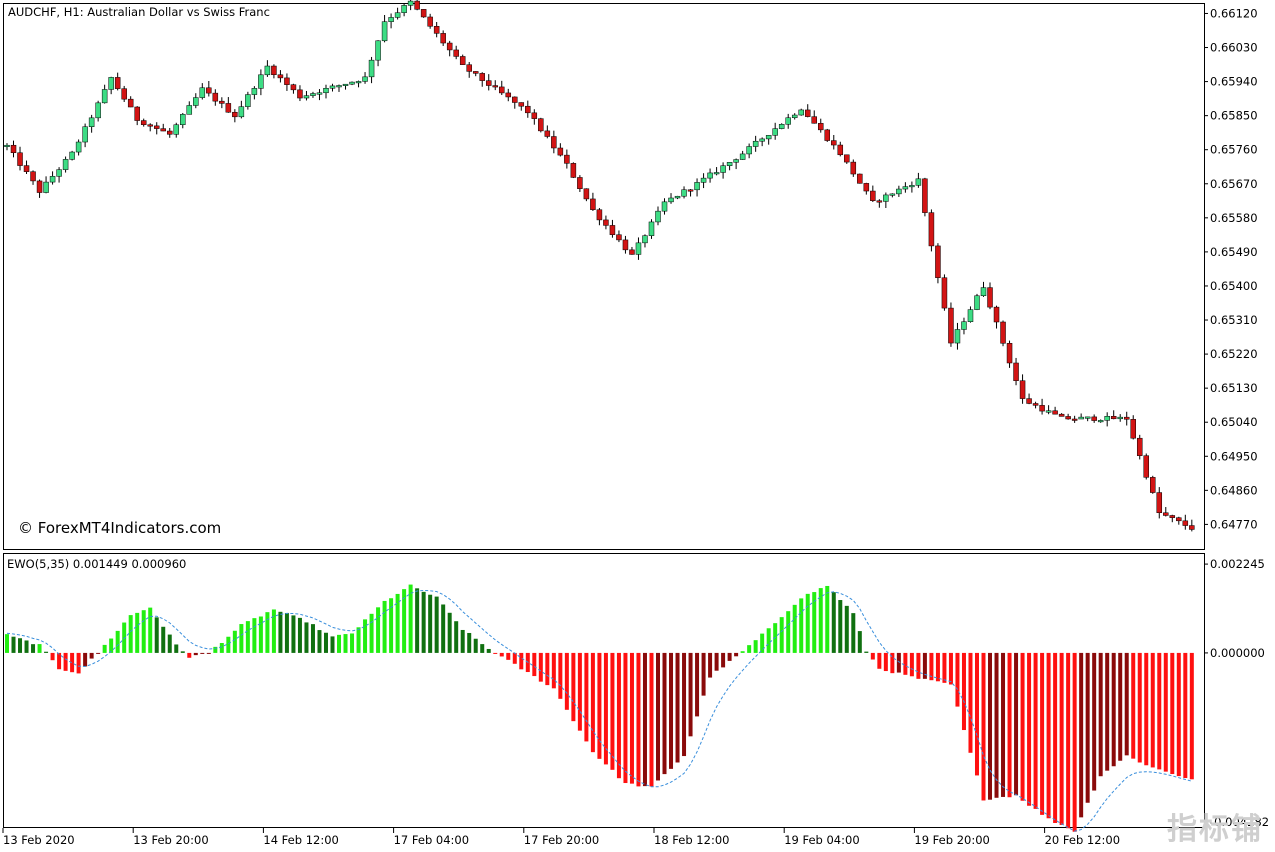  Describe the element at coordinates (1234, 82) in the screenshot. I see `price-tick-label: 0.65940` at that location.